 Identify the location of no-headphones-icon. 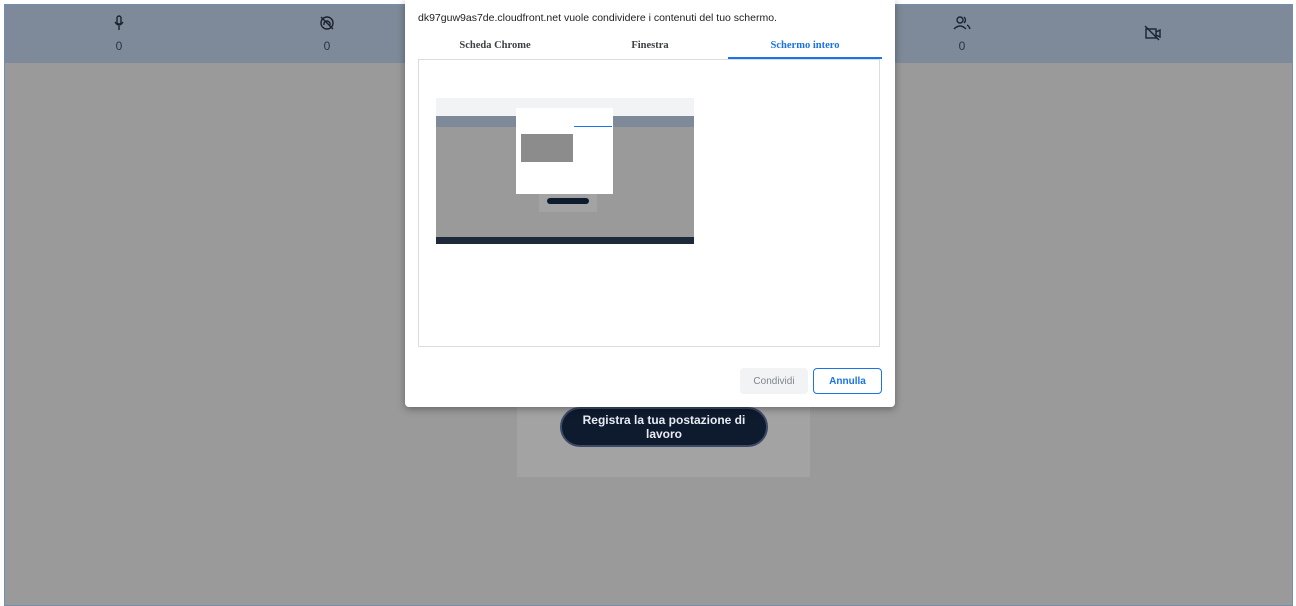
(327, 23).